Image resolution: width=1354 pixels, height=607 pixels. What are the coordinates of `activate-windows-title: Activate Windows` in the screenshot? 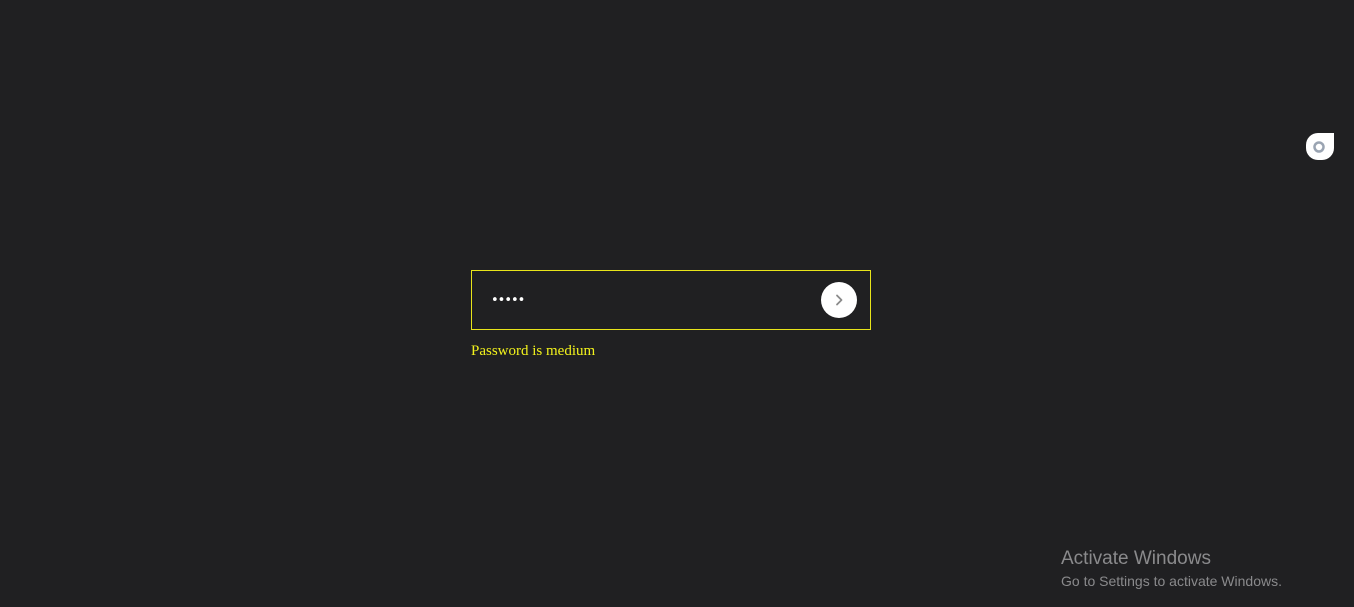 It's located at (1136, 558).